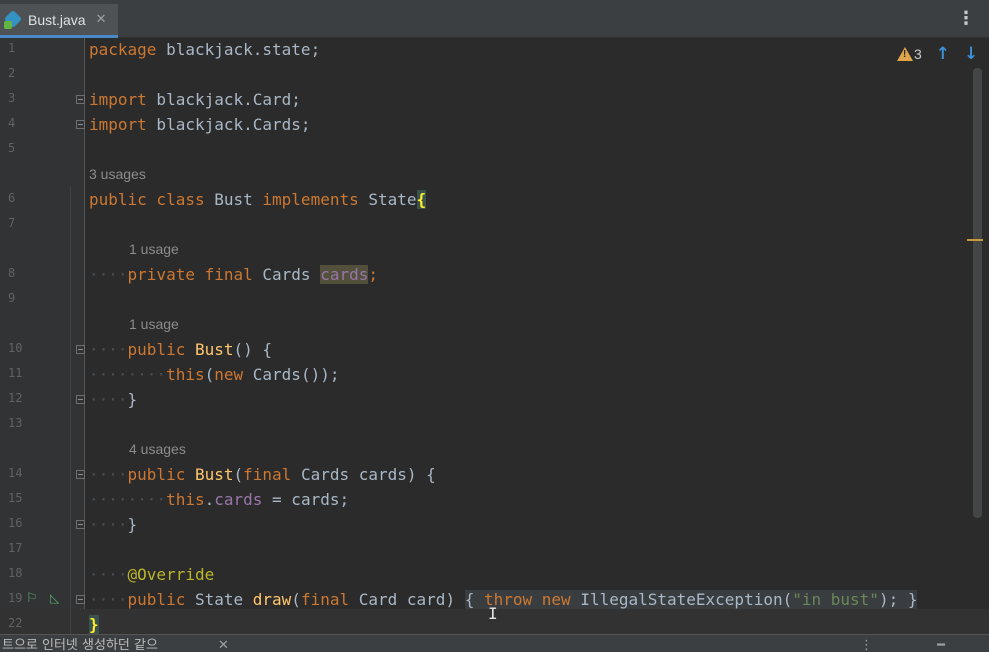 The height and width of the screenshot is (652, 989). Describe the element at coordinates (15, 573) in the screenshot. I see `line-number: 18` at that location.